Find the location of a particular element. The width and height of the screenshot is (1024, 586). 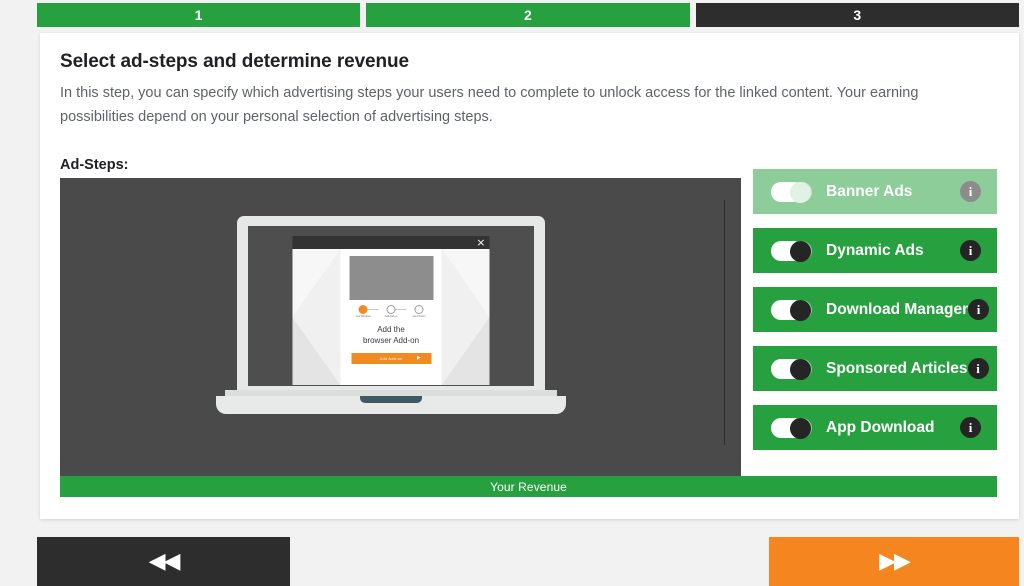

fast-forward-icon: ▶▶ is located at coordinates (895, 561).